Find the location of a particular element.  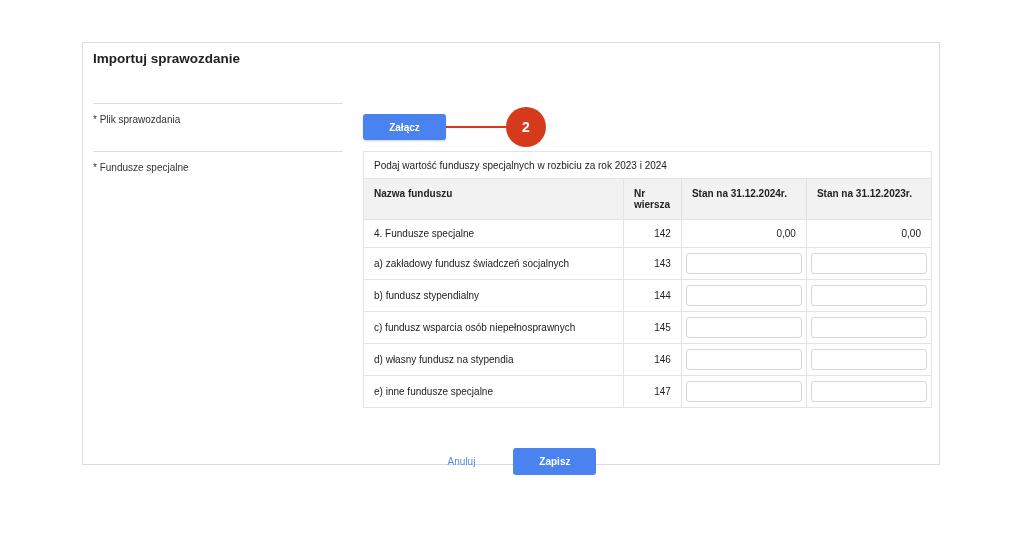

save-button: Zapisz is located at coordinates (555, 461).